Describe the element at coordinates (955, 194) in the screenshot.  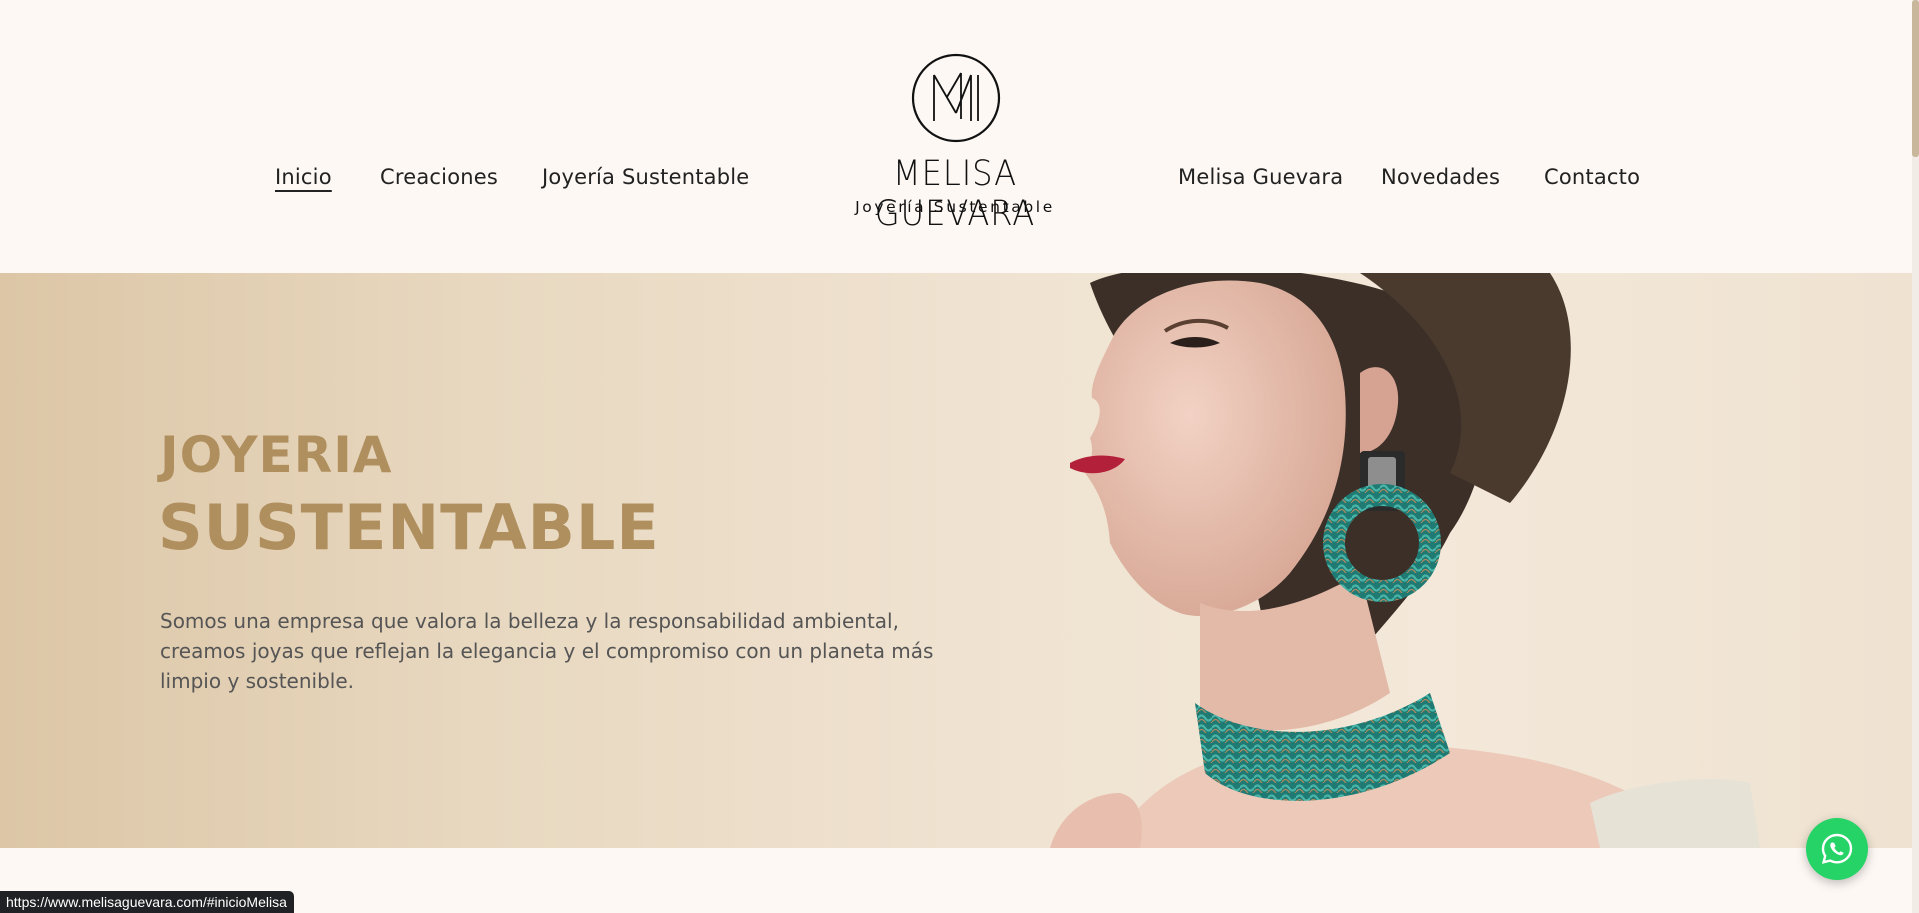
I see `brand-name: MELISA GUEVARA` at that location.